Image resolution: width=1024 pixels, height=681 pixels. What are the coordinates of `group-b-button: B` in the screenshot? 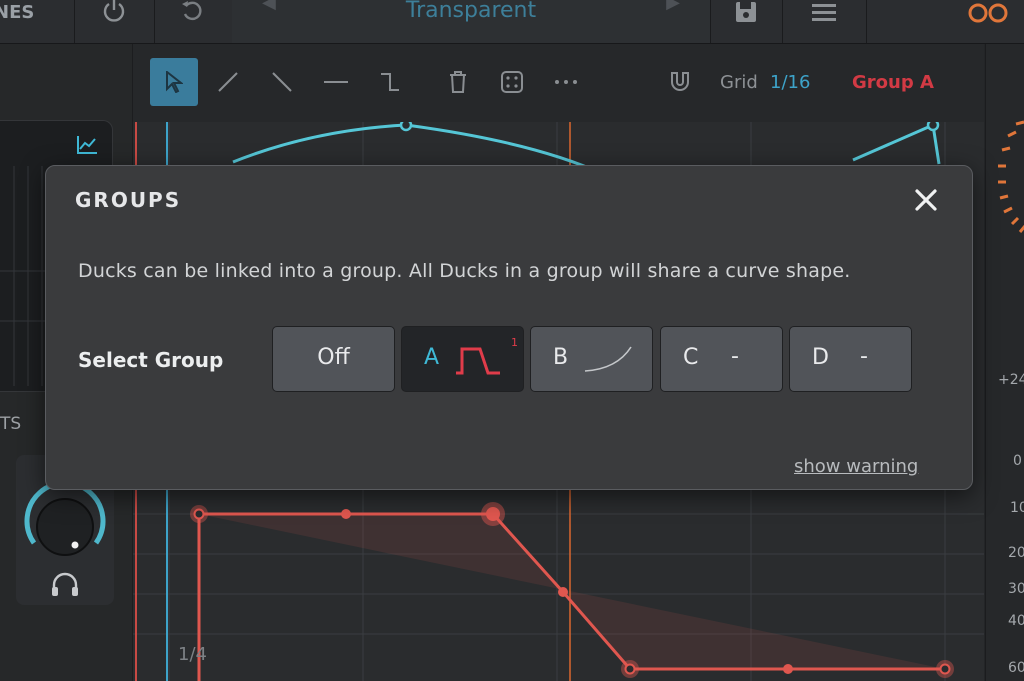 It's located at (591, 359).